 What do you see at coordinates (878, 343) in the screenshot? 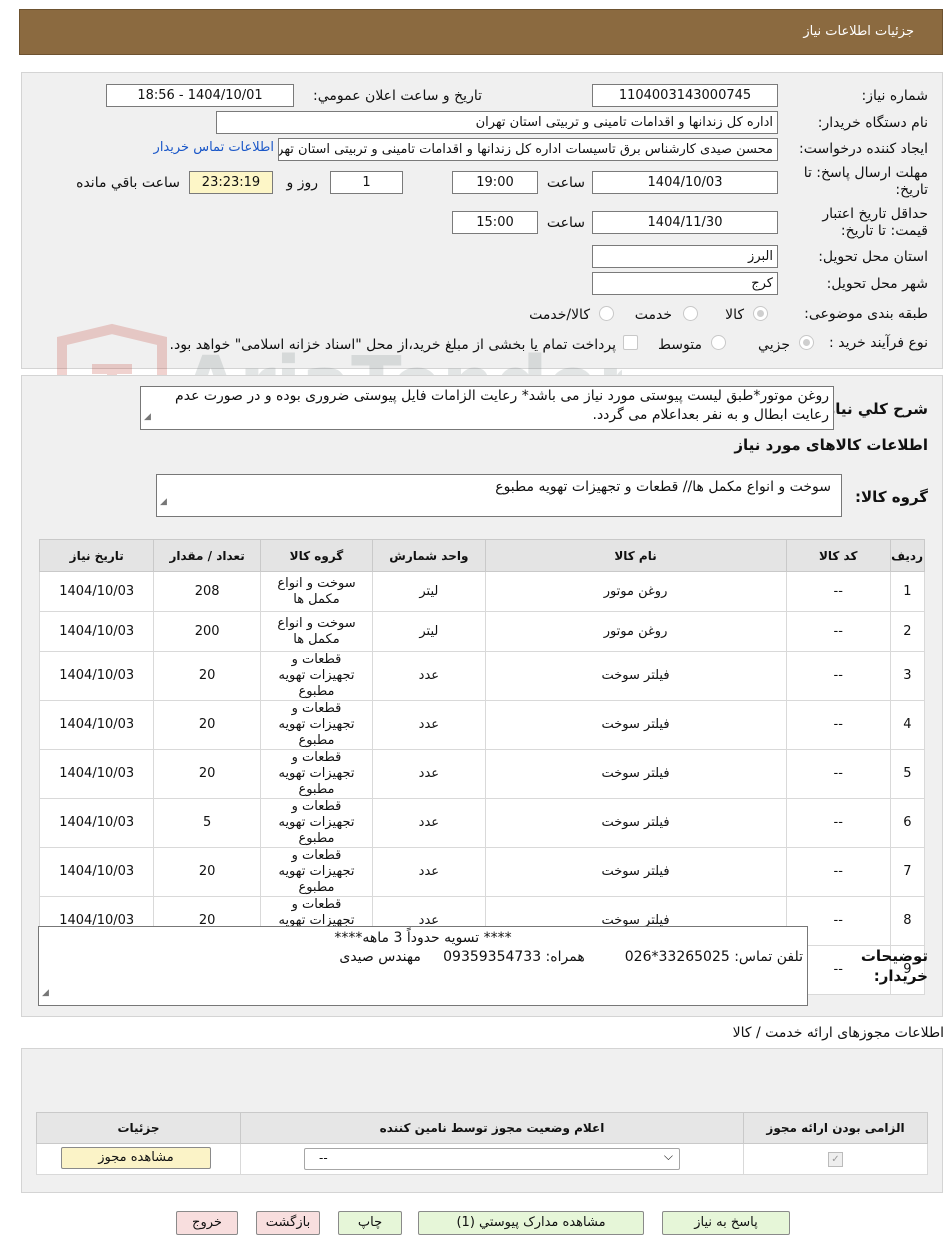
I see `process-label: نوع فرآیند خرید :` at bounding box center [878, 343].